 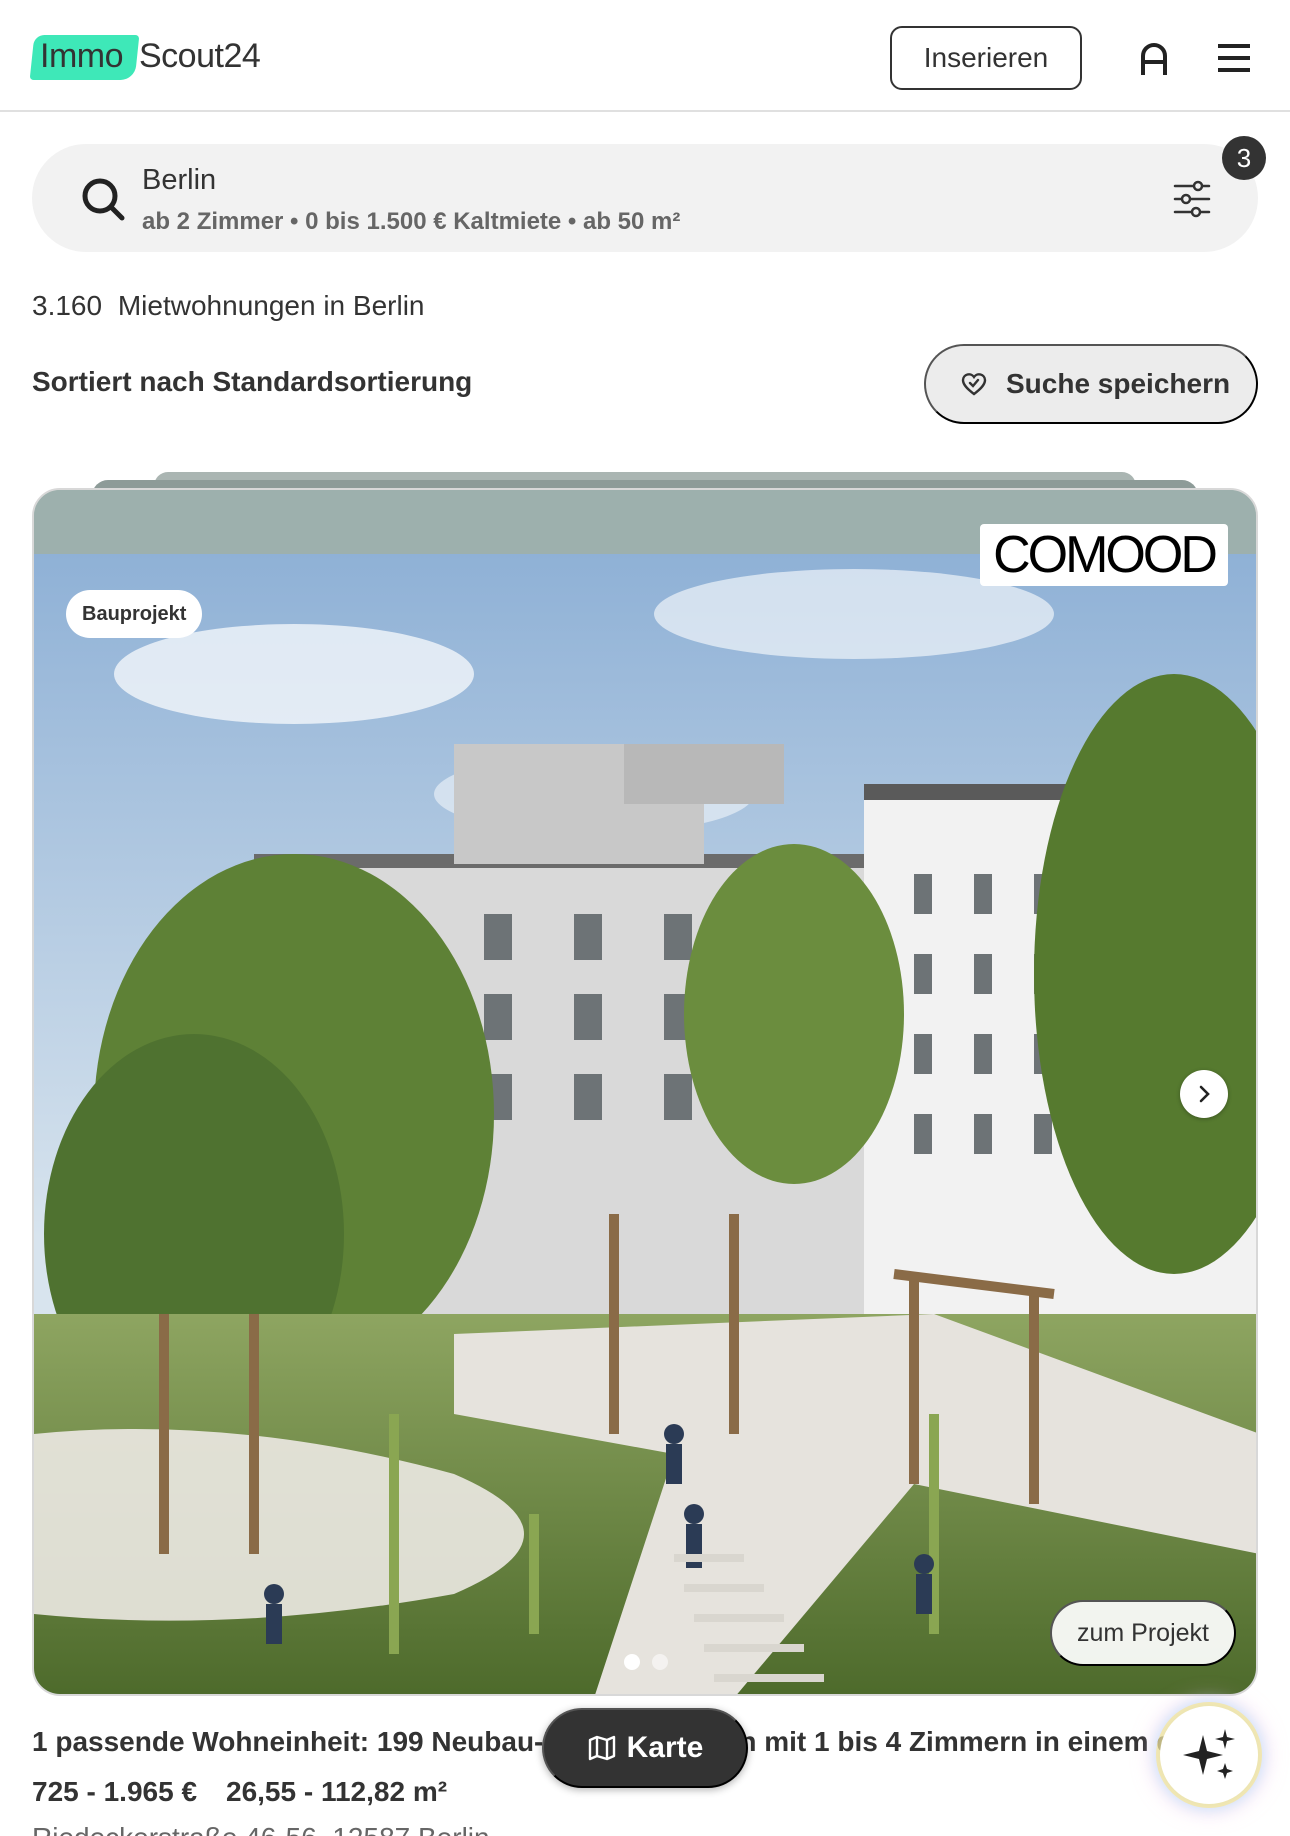 I want to click on app-header: Immo Scout24 Inserieren, so click(x=645, y=56).